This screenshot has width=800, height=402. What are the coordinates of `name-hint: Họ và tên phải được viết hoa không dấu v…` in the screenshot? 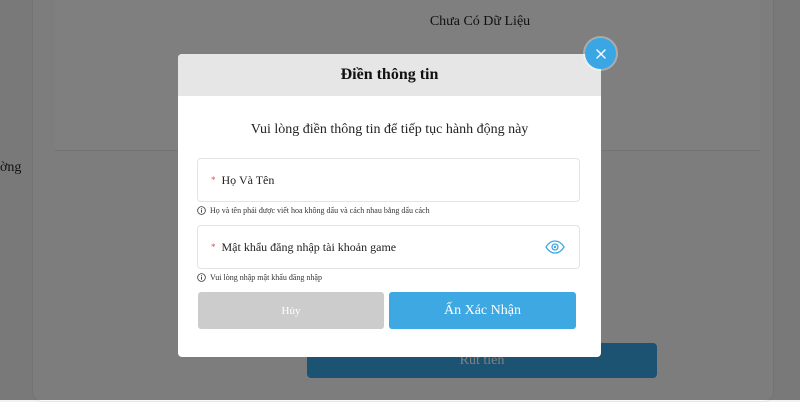 It's located at (313, 210).